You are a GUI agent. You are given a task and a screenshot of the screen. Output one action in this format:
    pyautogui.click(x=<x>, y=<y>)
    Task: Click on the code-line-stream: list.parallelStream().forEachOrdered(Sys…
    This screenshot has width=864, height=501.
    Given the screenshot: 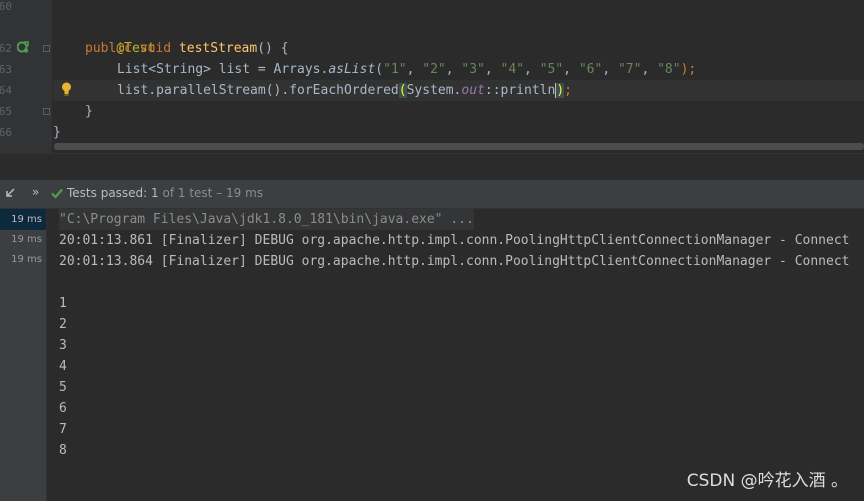 What is the action you would take?
    pyautogui.click(x=344, y=90)
    